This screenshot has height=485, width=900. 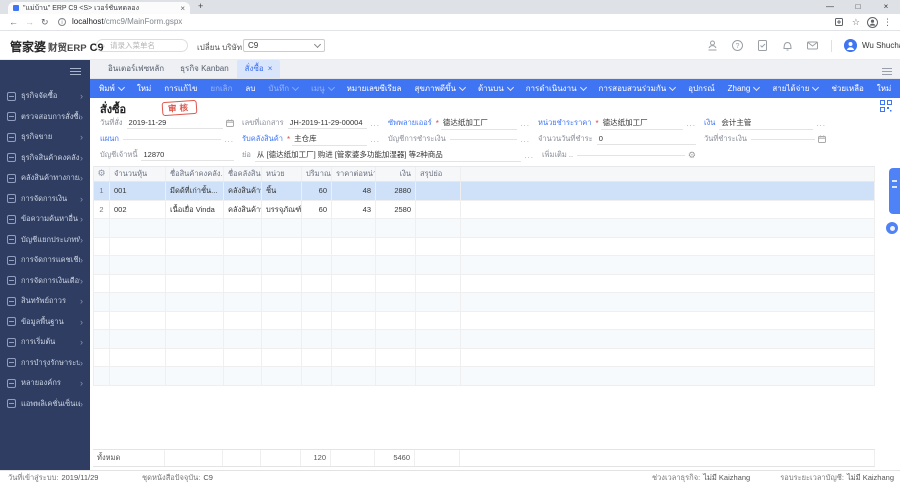 I want to click on field-label: ซัพพลายเออร์, so click(x=410, y=123).